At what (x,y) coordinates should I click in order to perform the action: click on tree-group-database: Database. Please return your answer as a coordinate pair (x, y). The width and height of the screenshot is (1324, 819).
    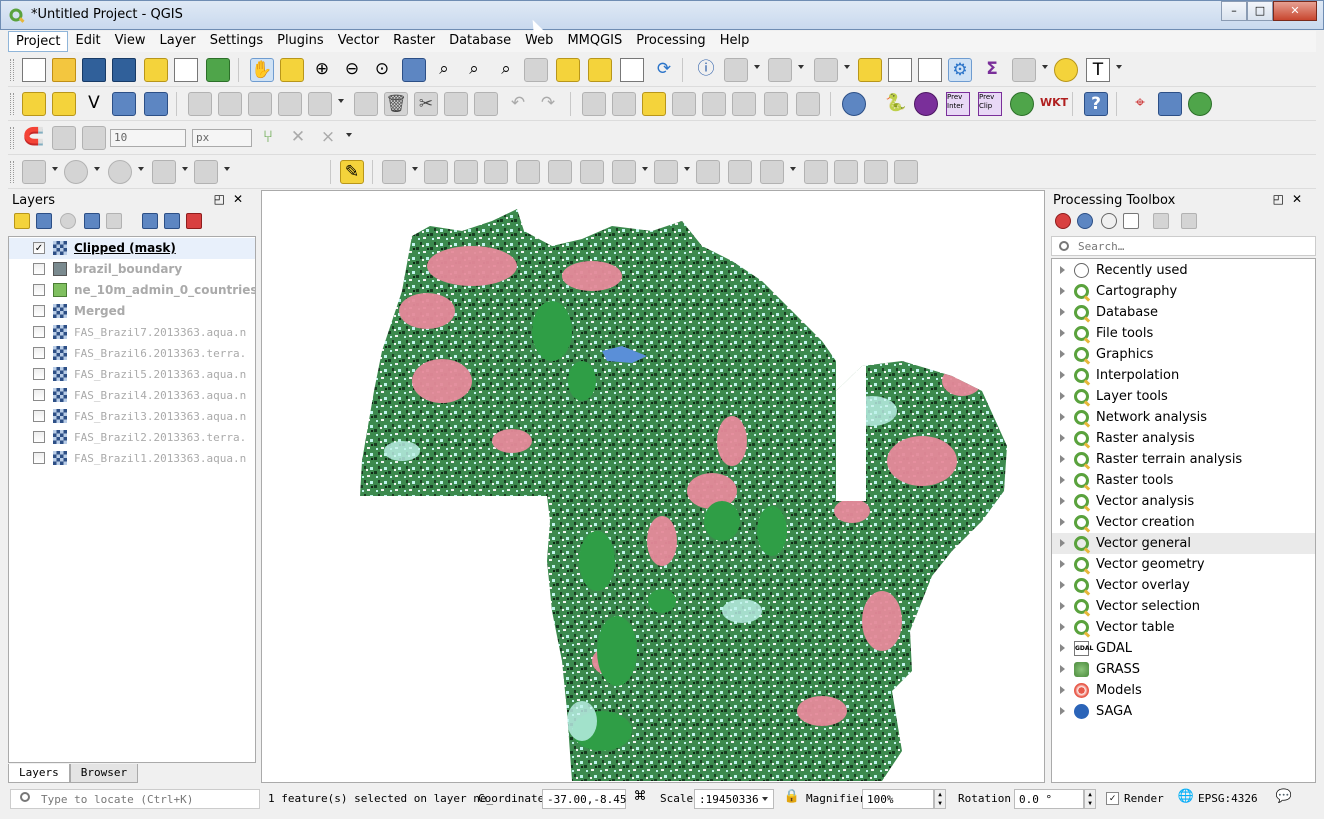
    Looking at the image, I should click on (1183, 312).